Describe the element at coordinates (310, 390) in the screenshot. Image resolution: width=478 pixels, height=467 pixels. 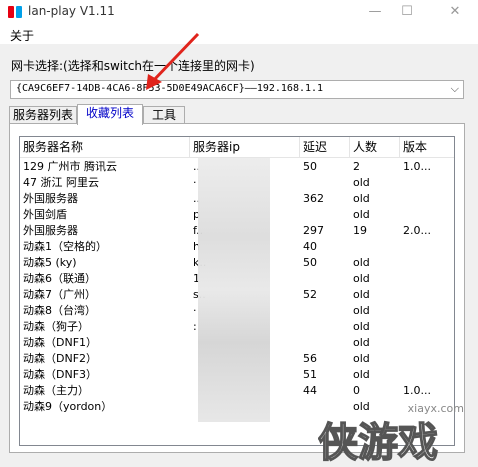
I see `cell-latency: 44` at that location.